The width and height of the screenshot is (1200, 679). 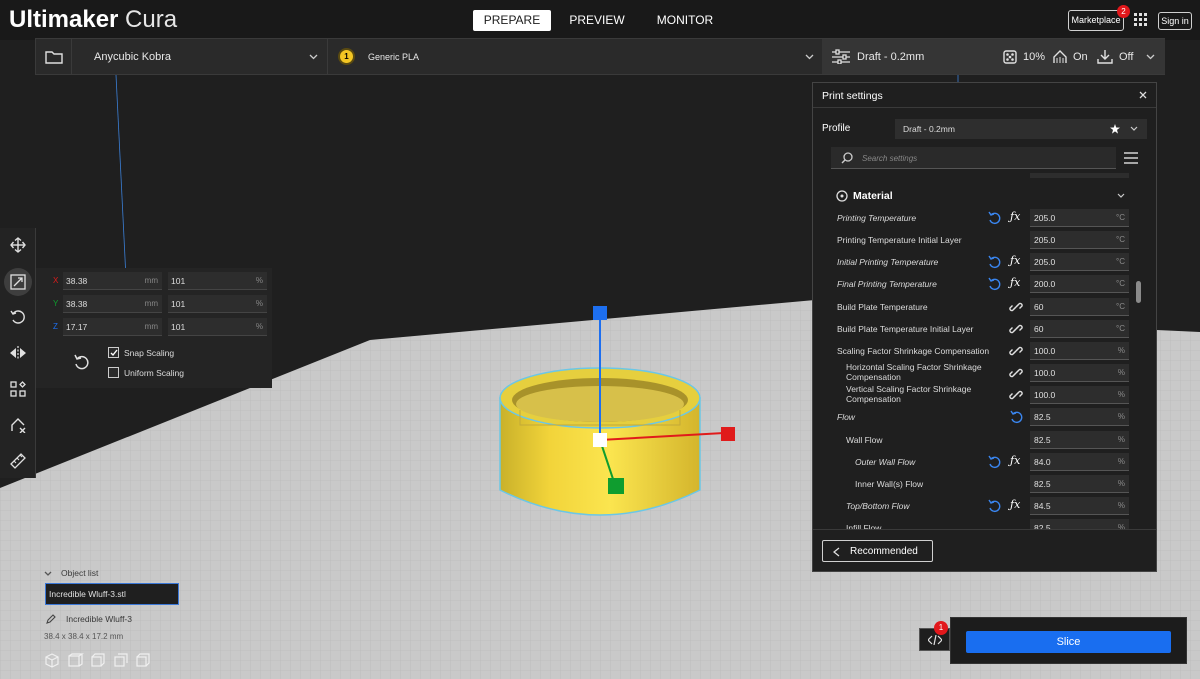 I want to click on tool-sidebar, so click(x=18, y=353).